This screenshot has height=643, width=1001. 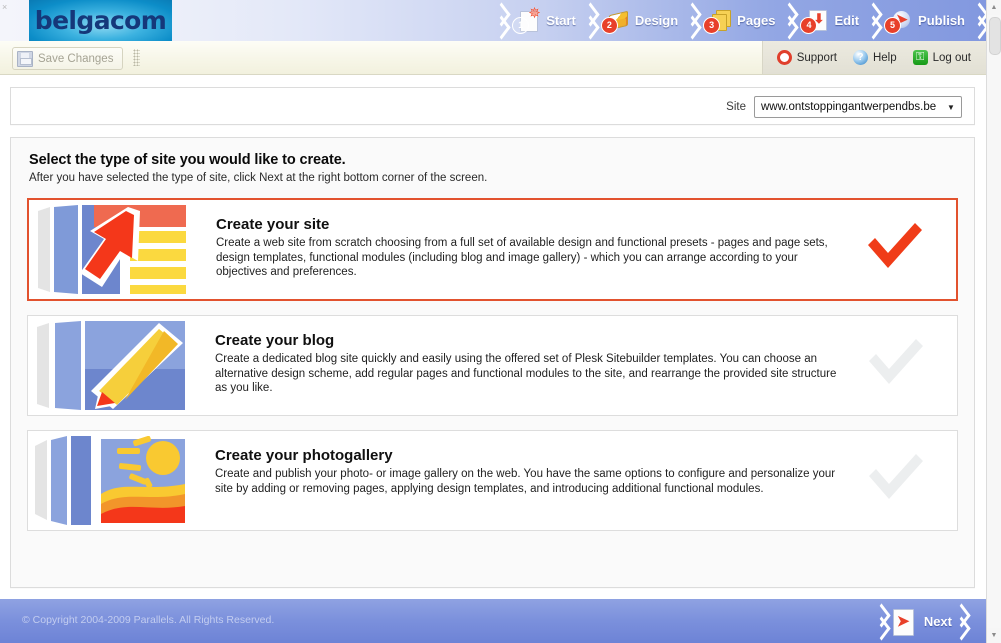 I want to click on step-label: Start, so click(x=561, y=20).